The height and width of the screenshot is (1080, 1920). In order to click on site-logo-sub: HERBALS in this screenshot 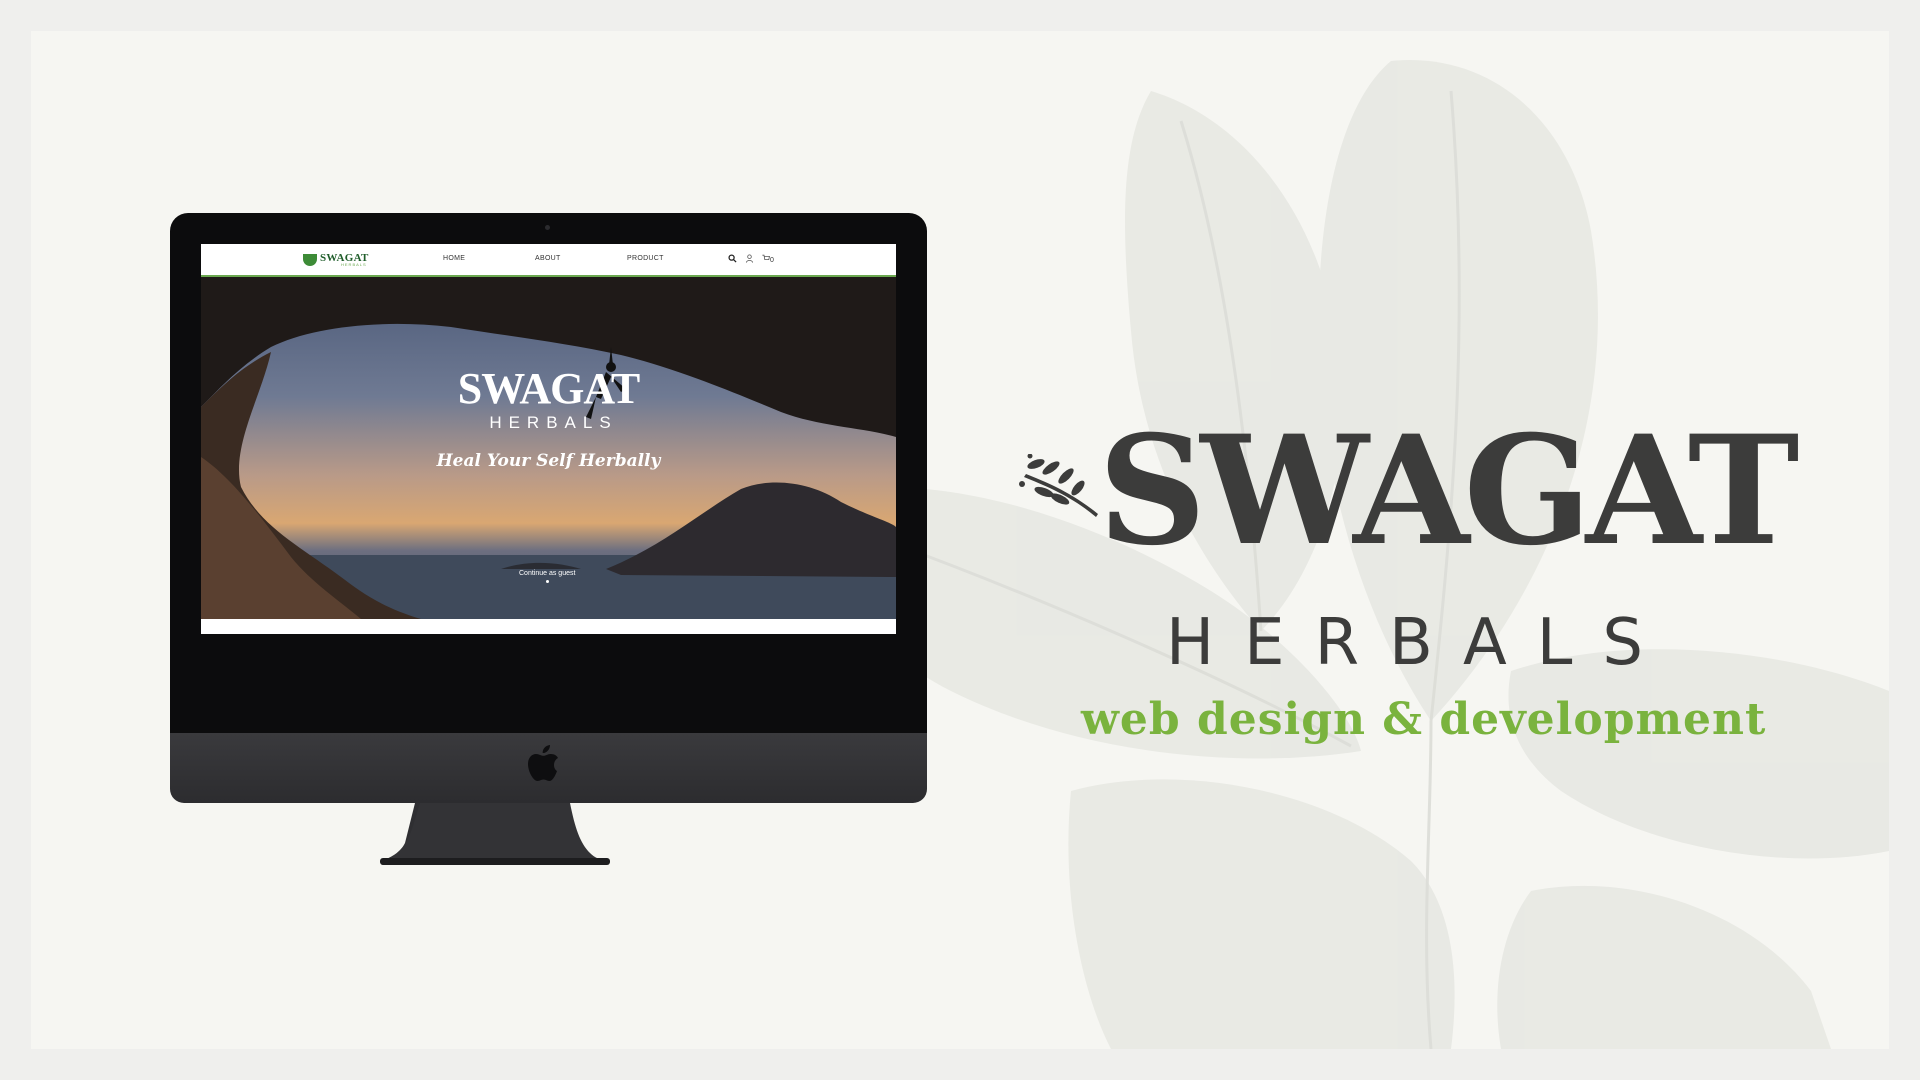, I will do `click(354, 264)`.